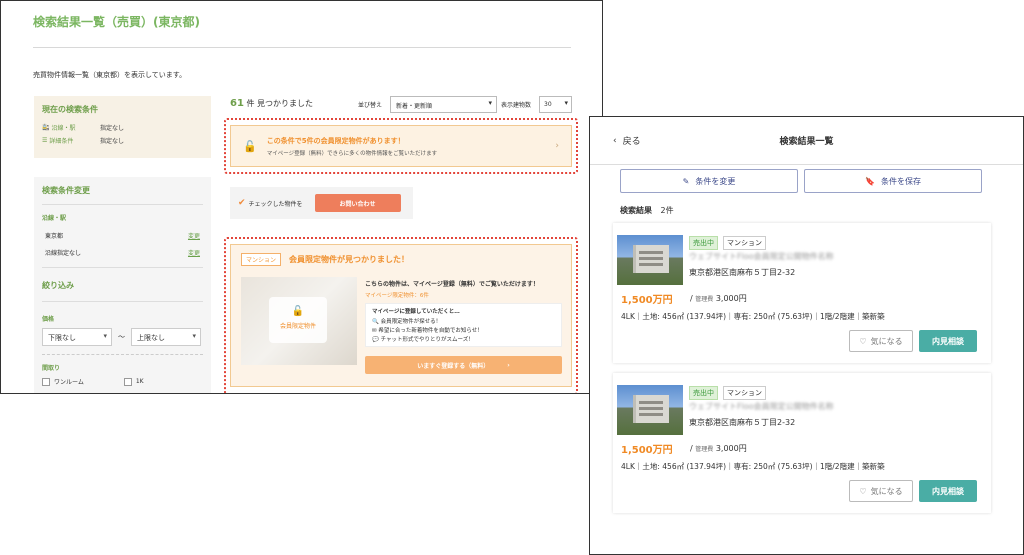  I want to click on list-item: 🔍 会員限定物件が探せる！, so click(407, 322).